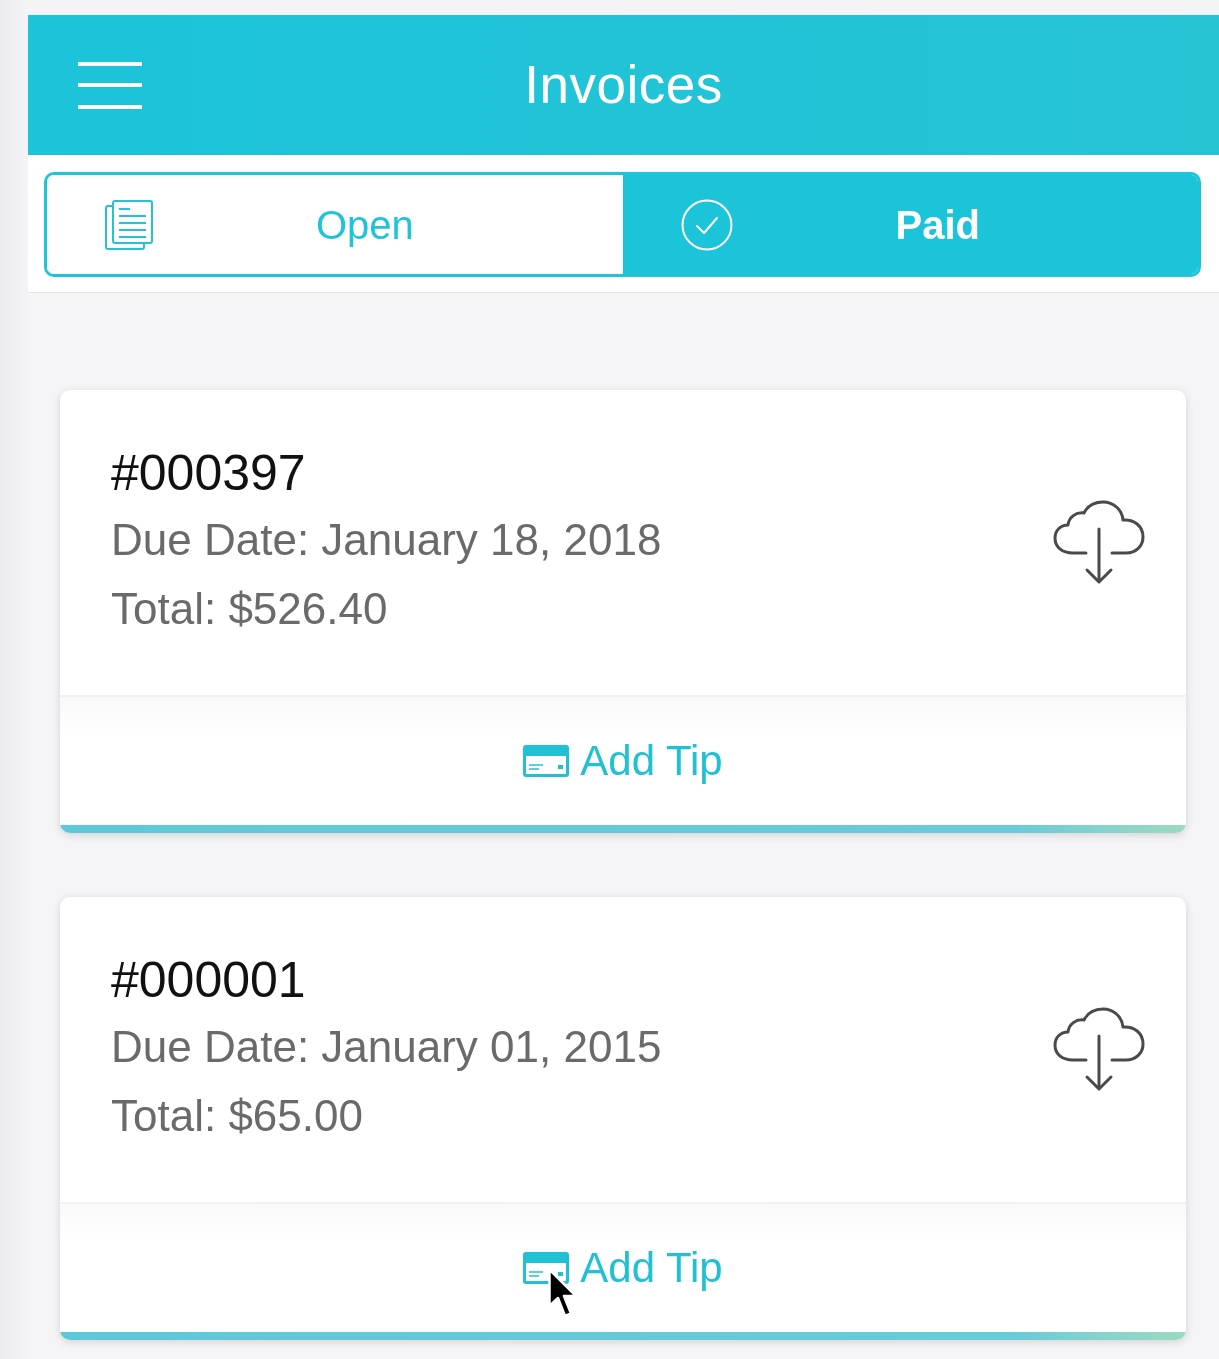 This screenshot has width=1219, height=1359. I want to click on due-date: Due Date: January 01, 2015, so click(386, 1047).